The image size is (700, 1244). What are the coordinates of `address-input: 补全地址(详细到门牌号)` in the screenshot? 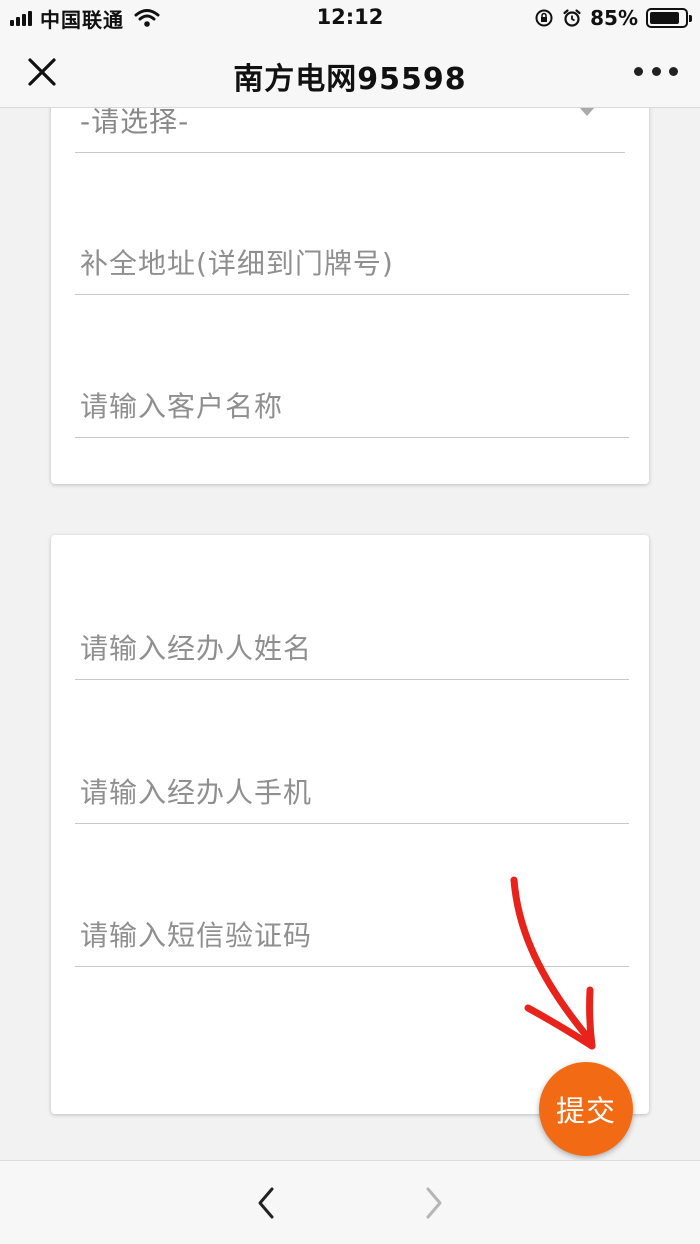 It's located at (352, 265).